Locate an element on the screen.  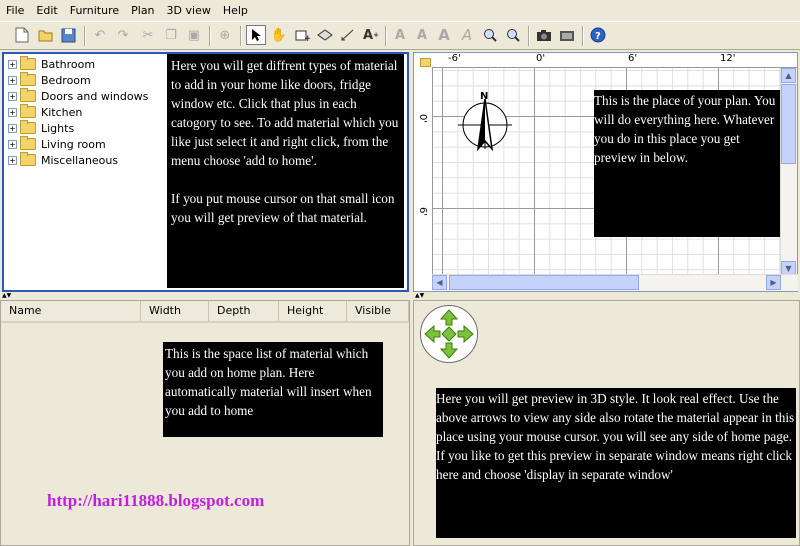
catalog-category-row: + Miscellaneous is located at coordinates (78, 160).